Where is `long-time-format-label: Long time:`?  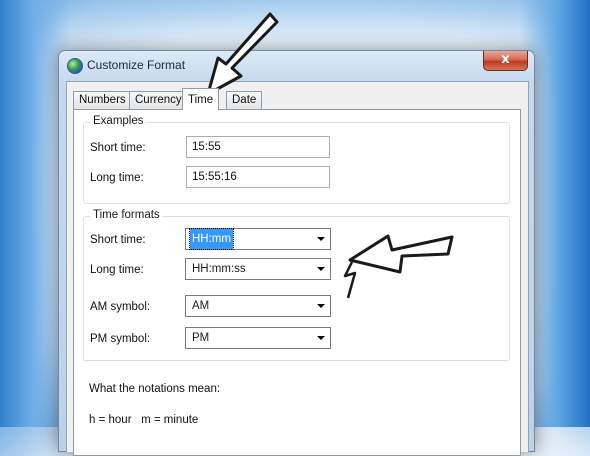
long-time-format-label: Long time: is located at coordinates (117, 270).